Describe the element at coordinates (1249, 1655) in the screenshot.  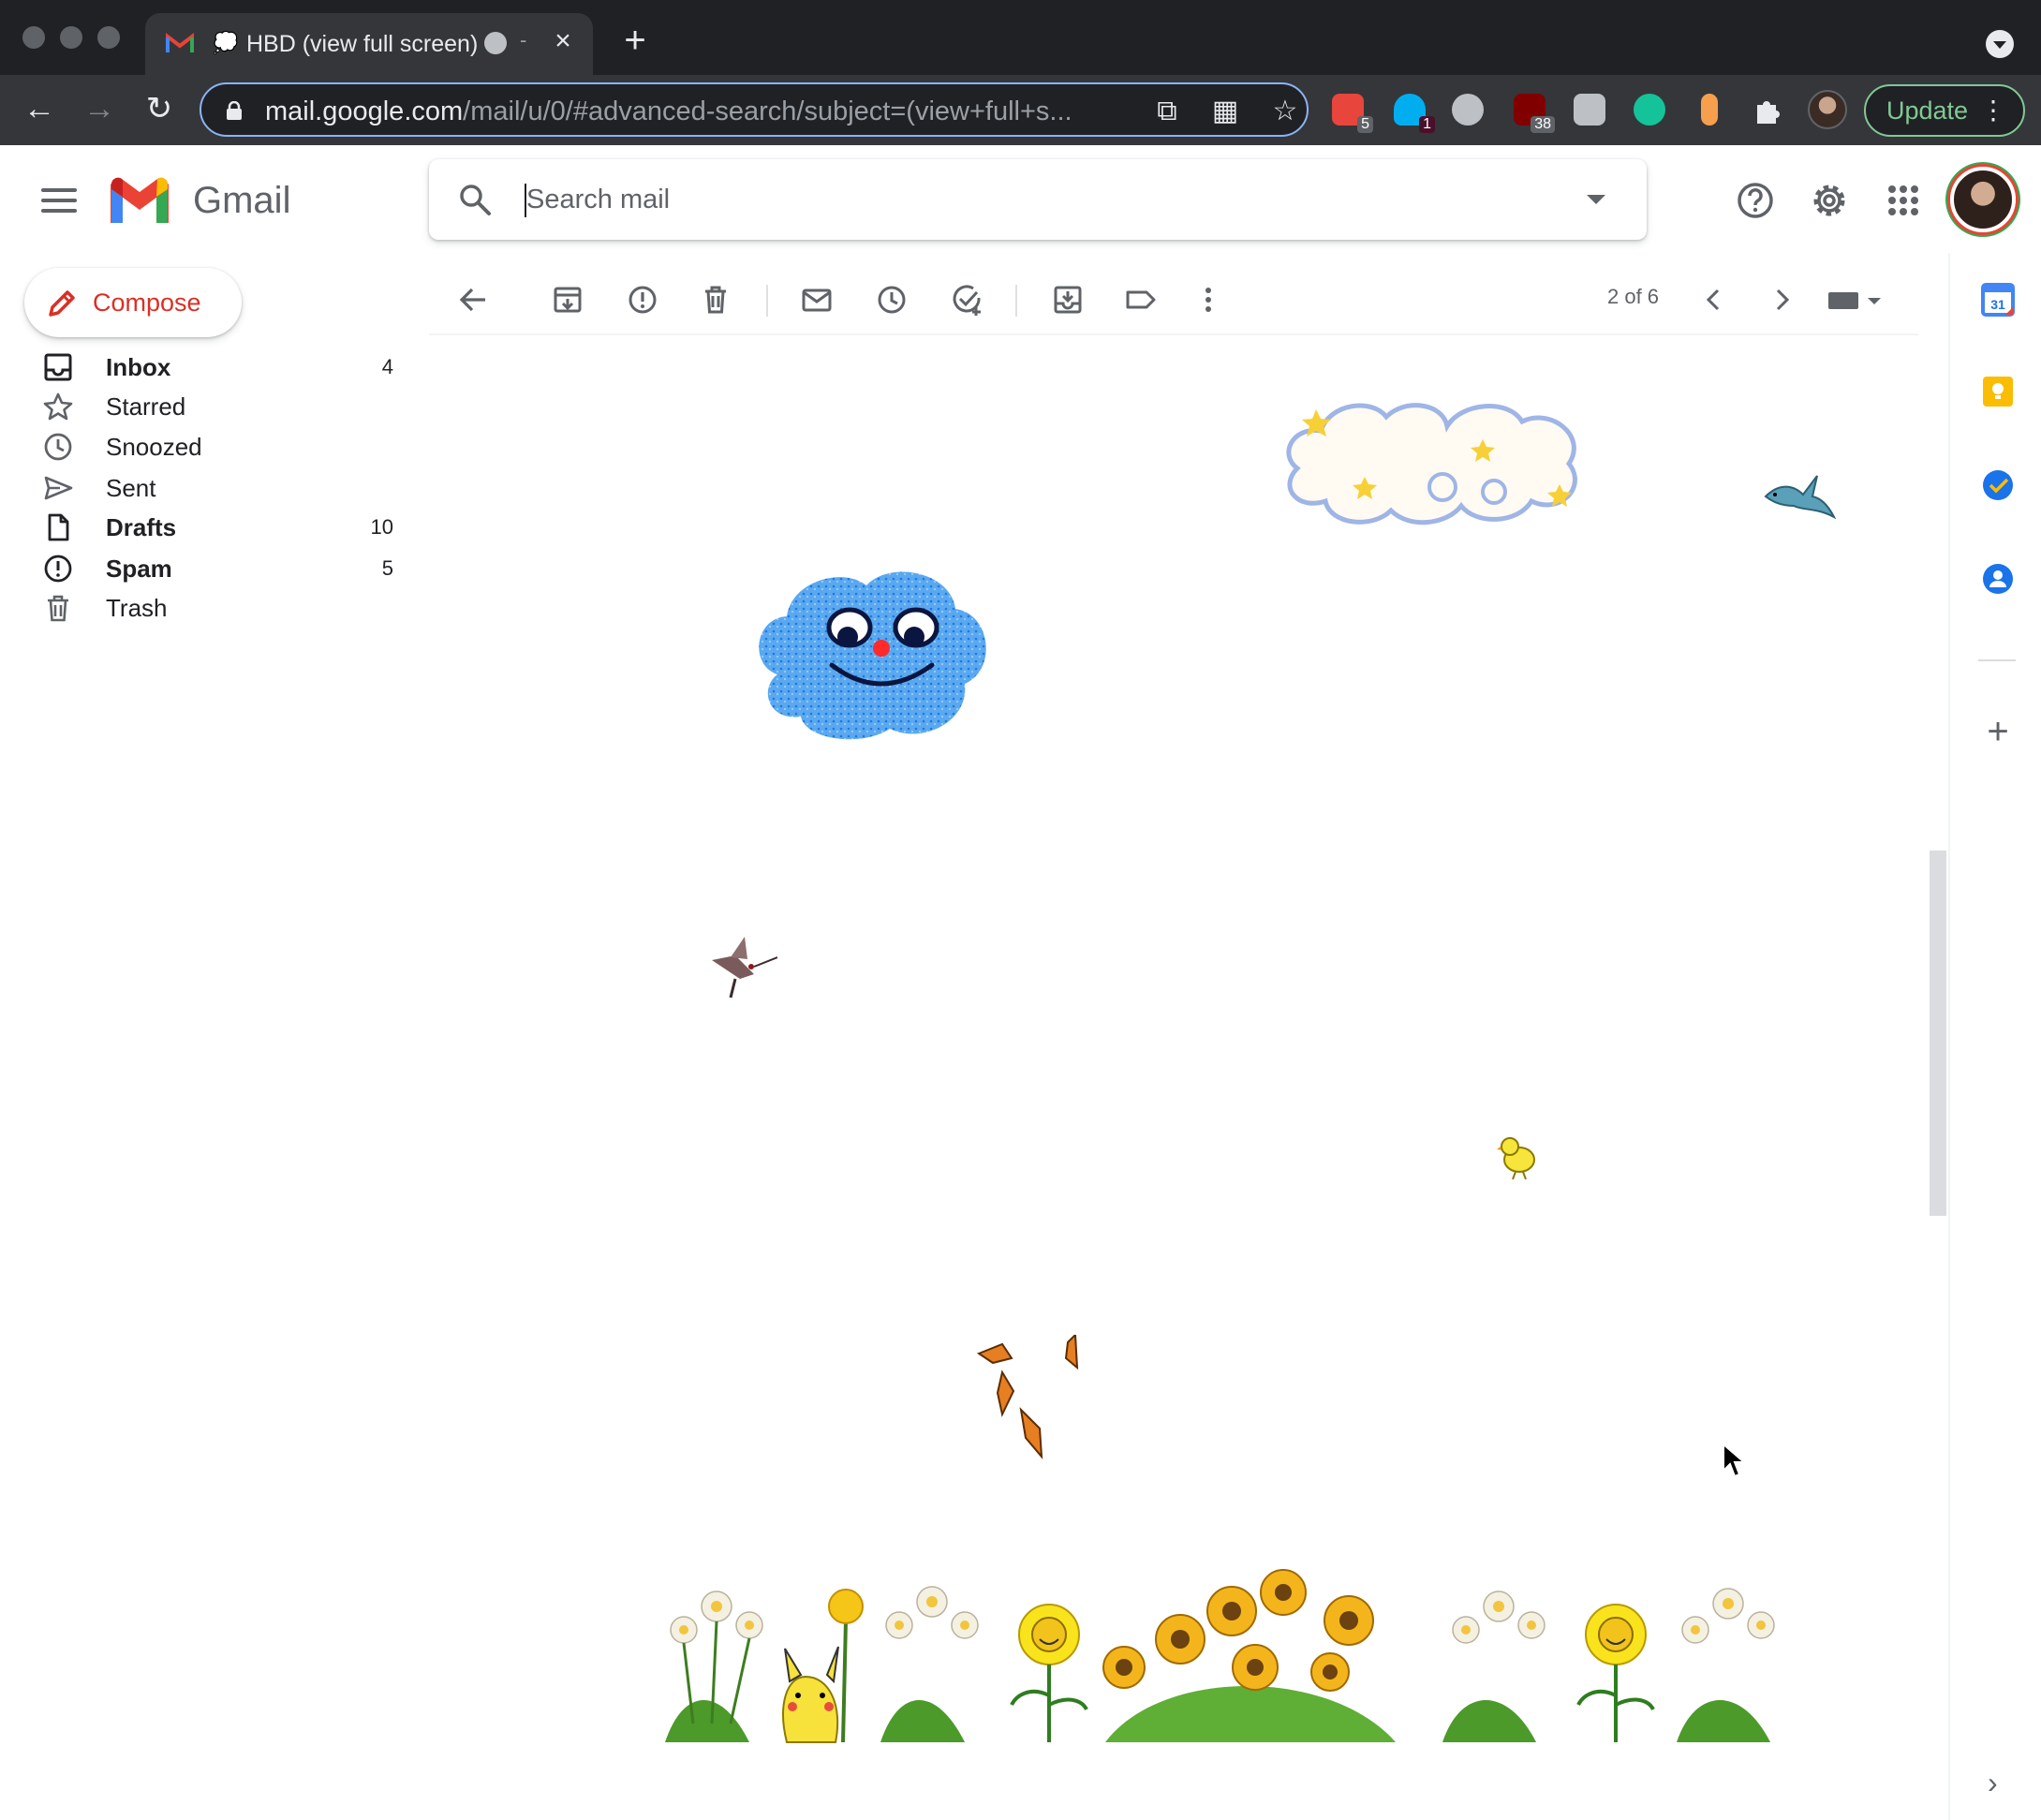
I see `sunflower-bunch` at that location.